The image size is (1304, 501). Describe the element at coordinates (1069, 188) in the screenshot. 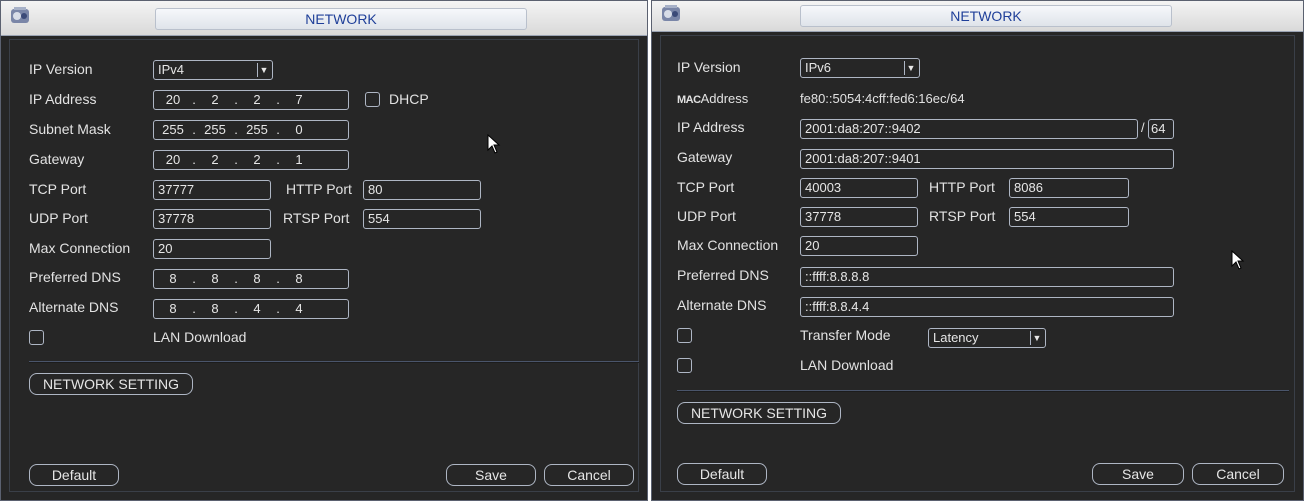

I see `http-port-input: 8086` at that location.